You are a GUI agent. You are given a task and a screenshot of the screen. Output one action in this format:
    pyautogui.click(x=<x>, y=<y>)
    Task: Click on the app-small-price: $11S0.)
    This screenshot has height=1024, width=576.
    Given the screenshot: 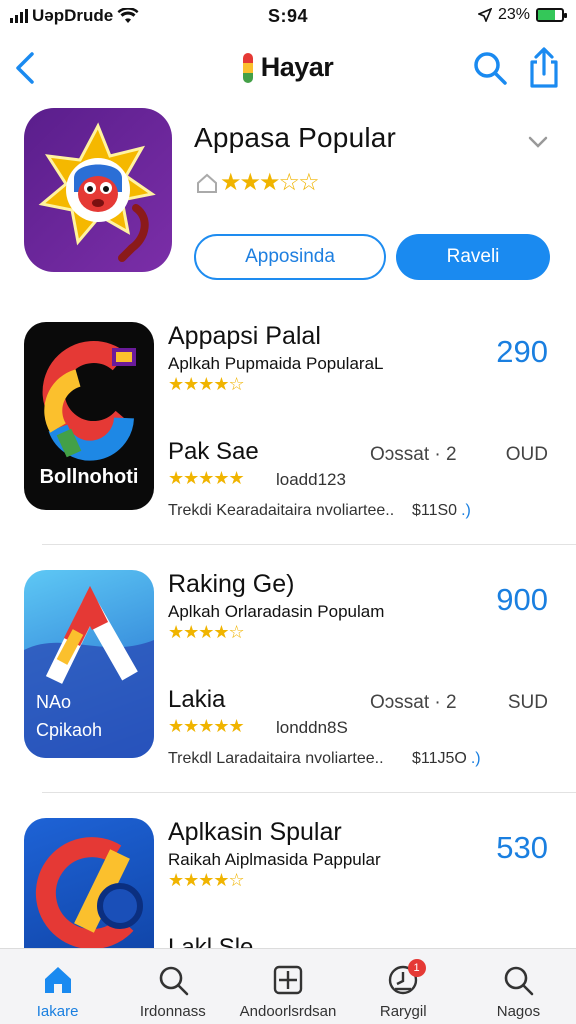 What is the action you would take?
    pyautogui.click(x=441, y=511)
    